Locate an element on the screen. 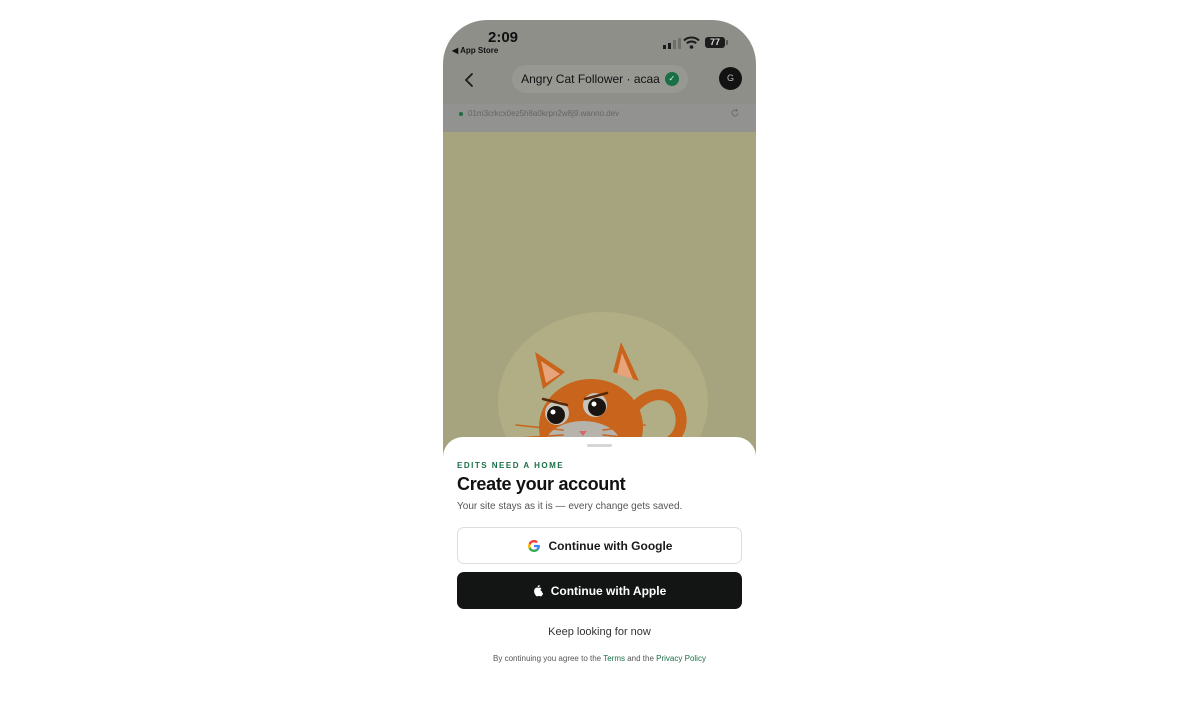  browser-toolbar: Angry Cat Follower · acaa ✓ G is located at coordinates (599, 84).